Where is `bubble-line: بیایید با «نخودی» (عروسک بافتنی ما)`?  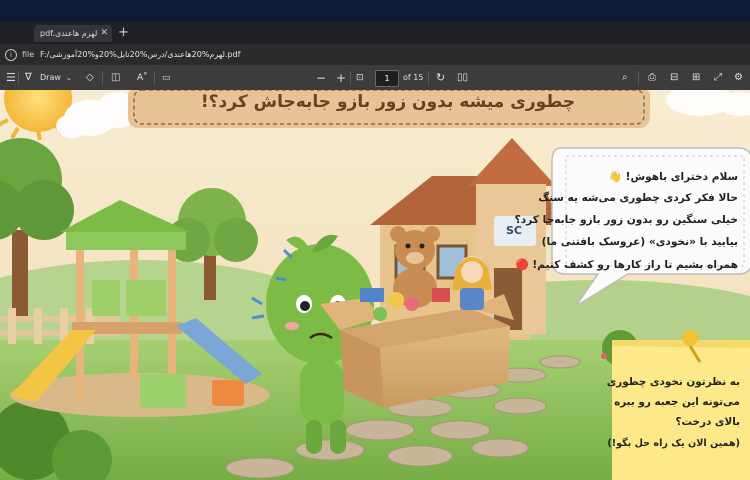
bubble-line: بیایید با «نخودی» (عروسک بافتنی ما) is located at coordinates (639, 242).